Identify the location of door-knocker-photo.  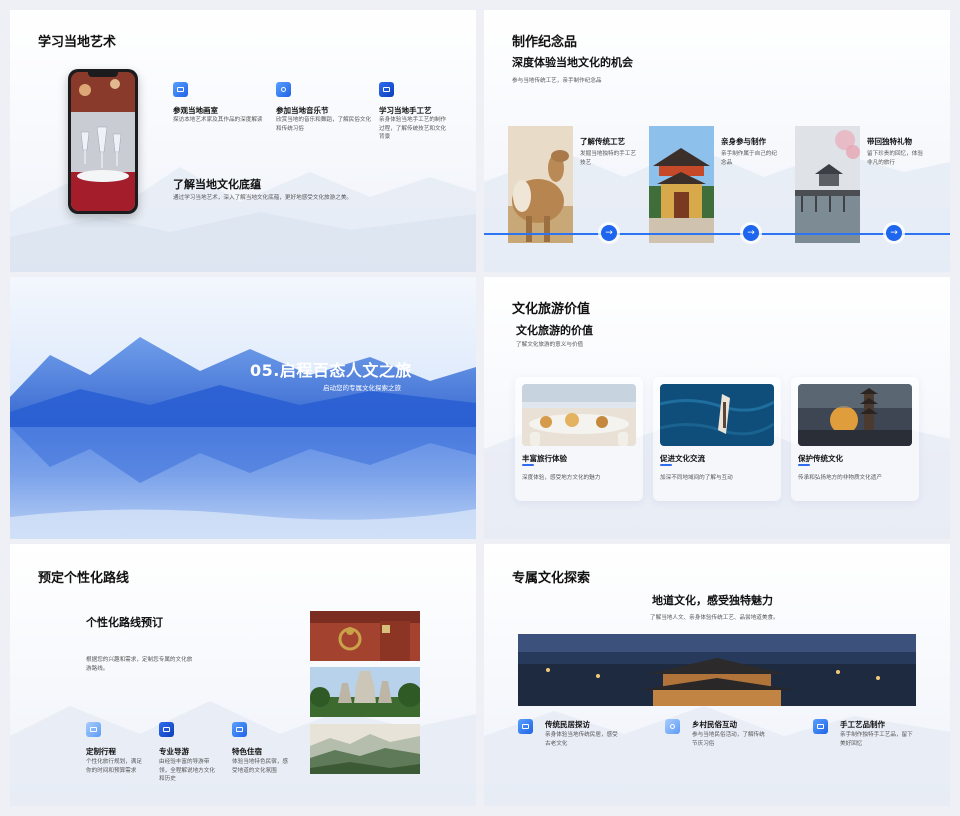
(365, 636).